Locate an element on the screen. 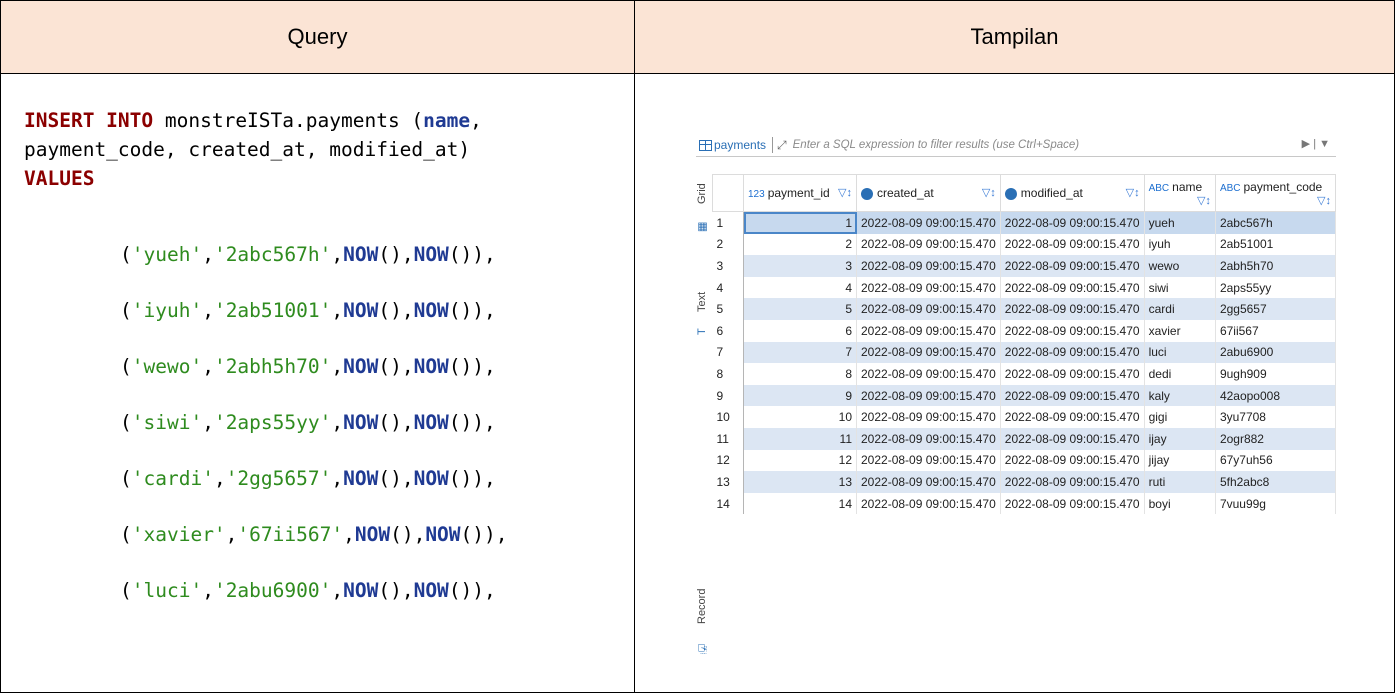 This screenshot has height=693, width=1395. cell-payment-code: 2ab51001 is located at coordinates (1276, 244).